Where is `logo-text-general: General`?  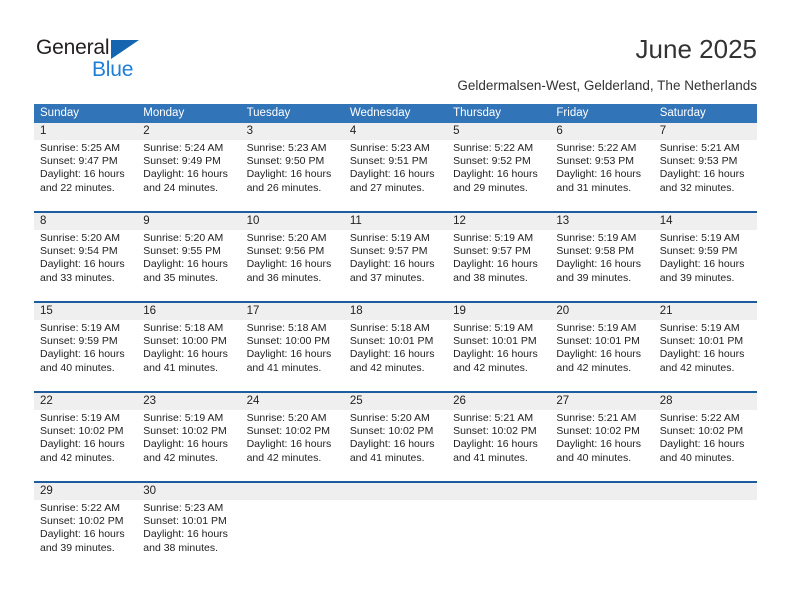 logo-text-general: General is located at coordinates (73, 47).